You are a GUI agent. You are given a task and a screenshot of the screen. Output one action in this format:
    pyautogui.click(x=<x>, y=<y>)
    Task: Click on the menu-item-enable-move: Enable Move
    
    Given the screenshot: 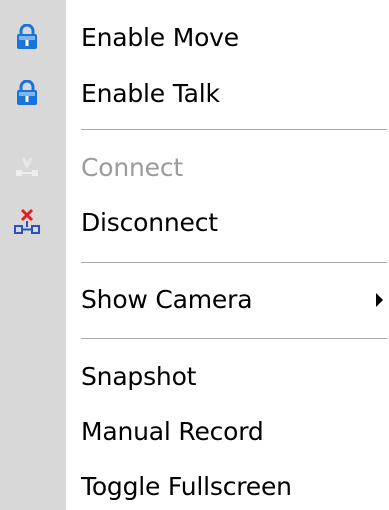 What is the action you would take?
    pyautogui.click(x=194, y=38)
    